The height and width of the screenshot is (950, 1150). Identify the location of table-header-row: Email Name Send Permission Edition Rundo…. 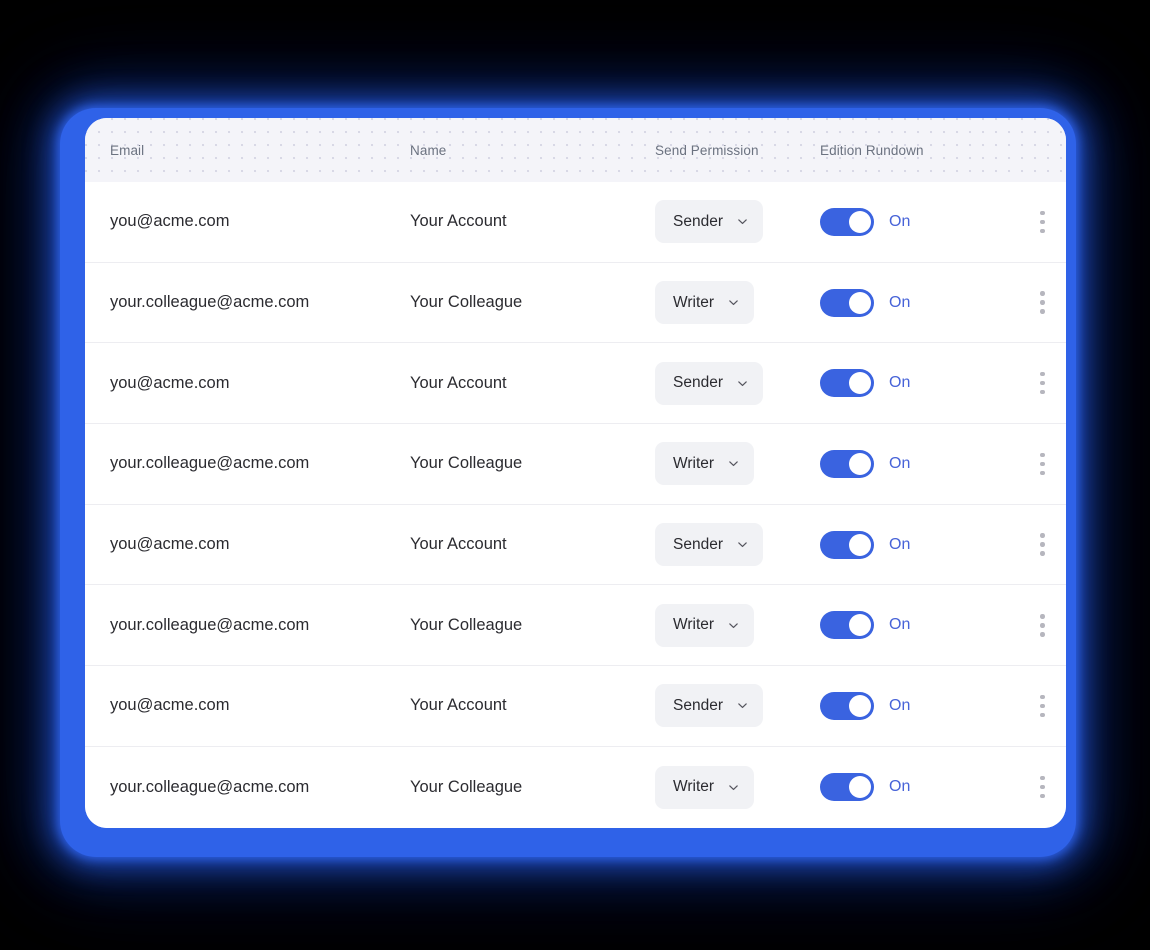
(575, 150).